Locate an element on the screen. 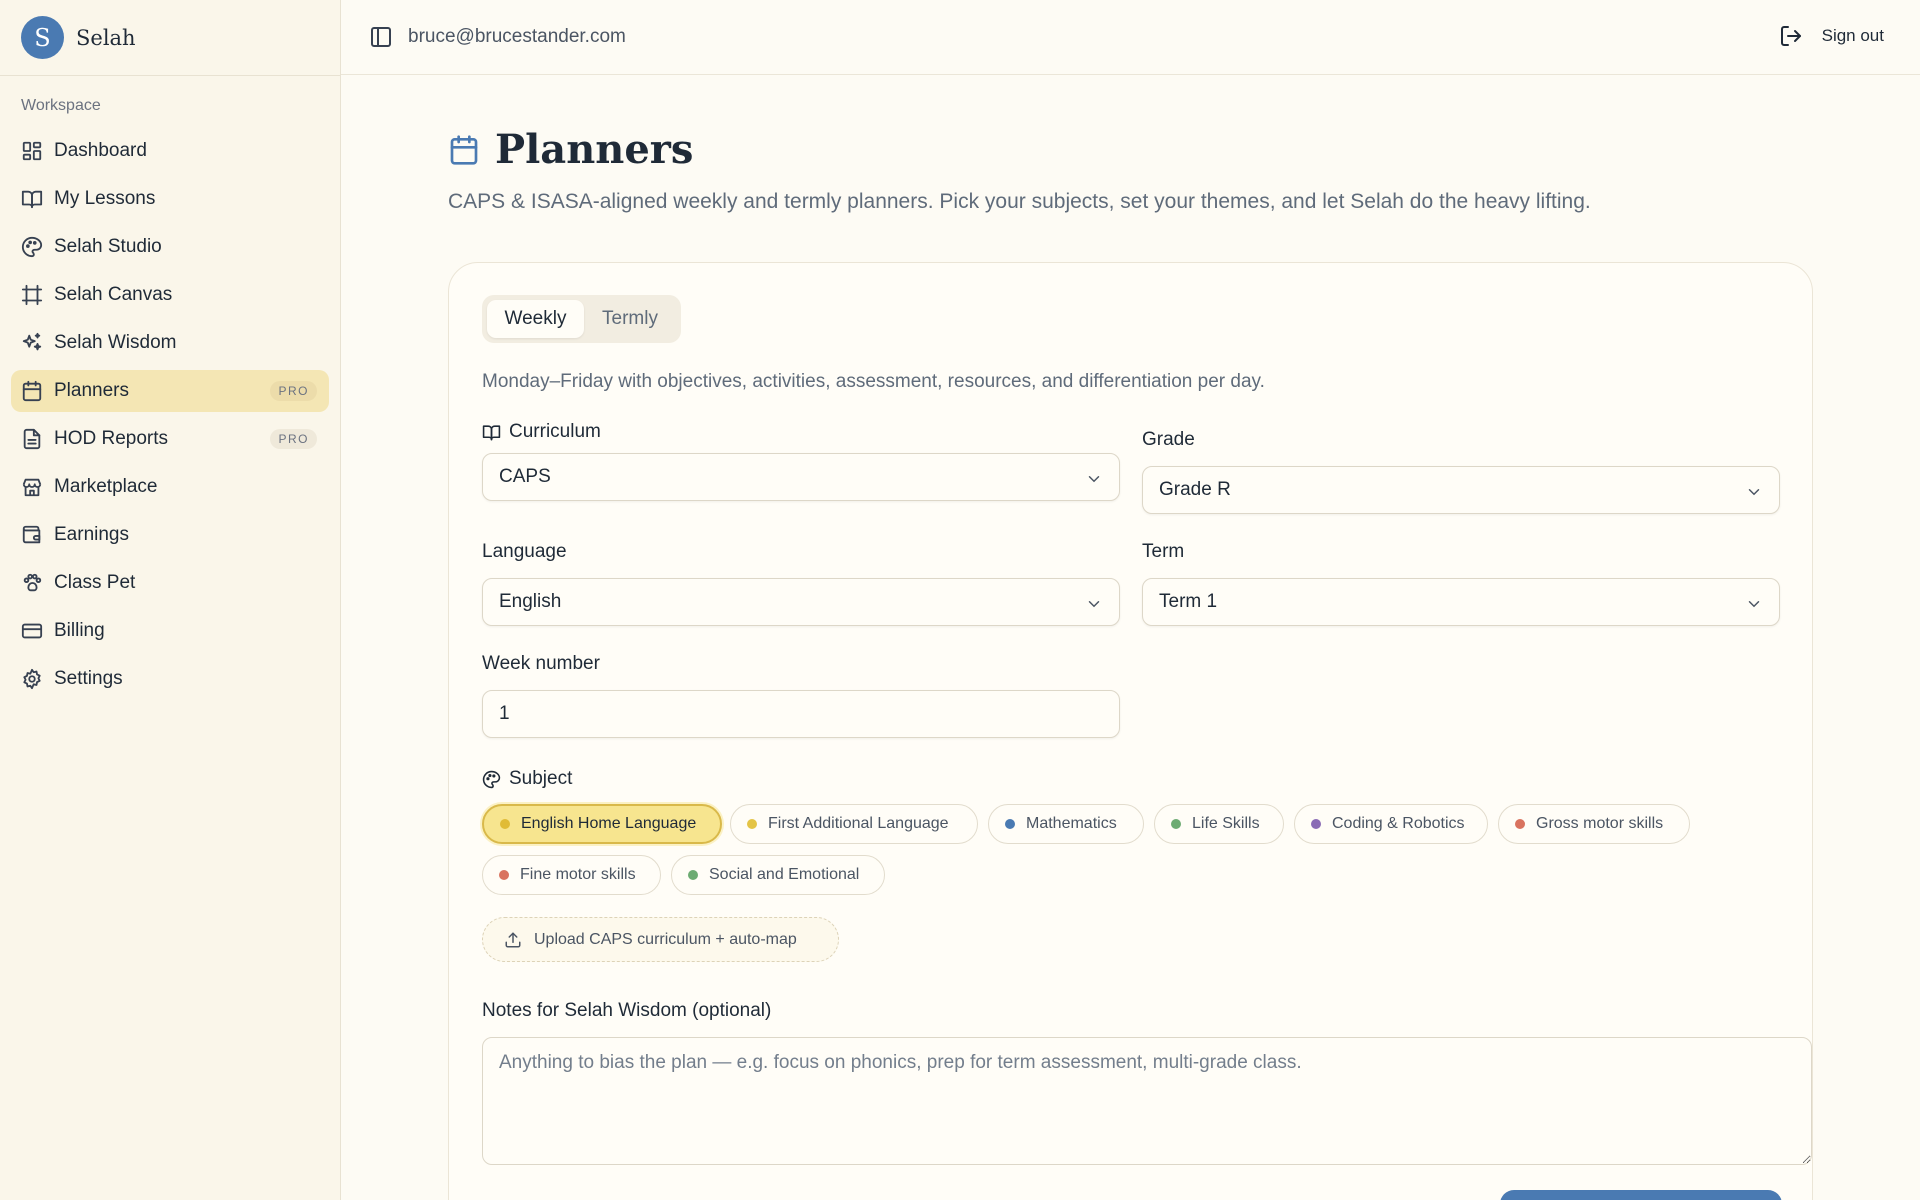 This screenshot has width=1920, height=1200. subject-chip-english-home-language: English Home Language is located at coordinates (602, 824).